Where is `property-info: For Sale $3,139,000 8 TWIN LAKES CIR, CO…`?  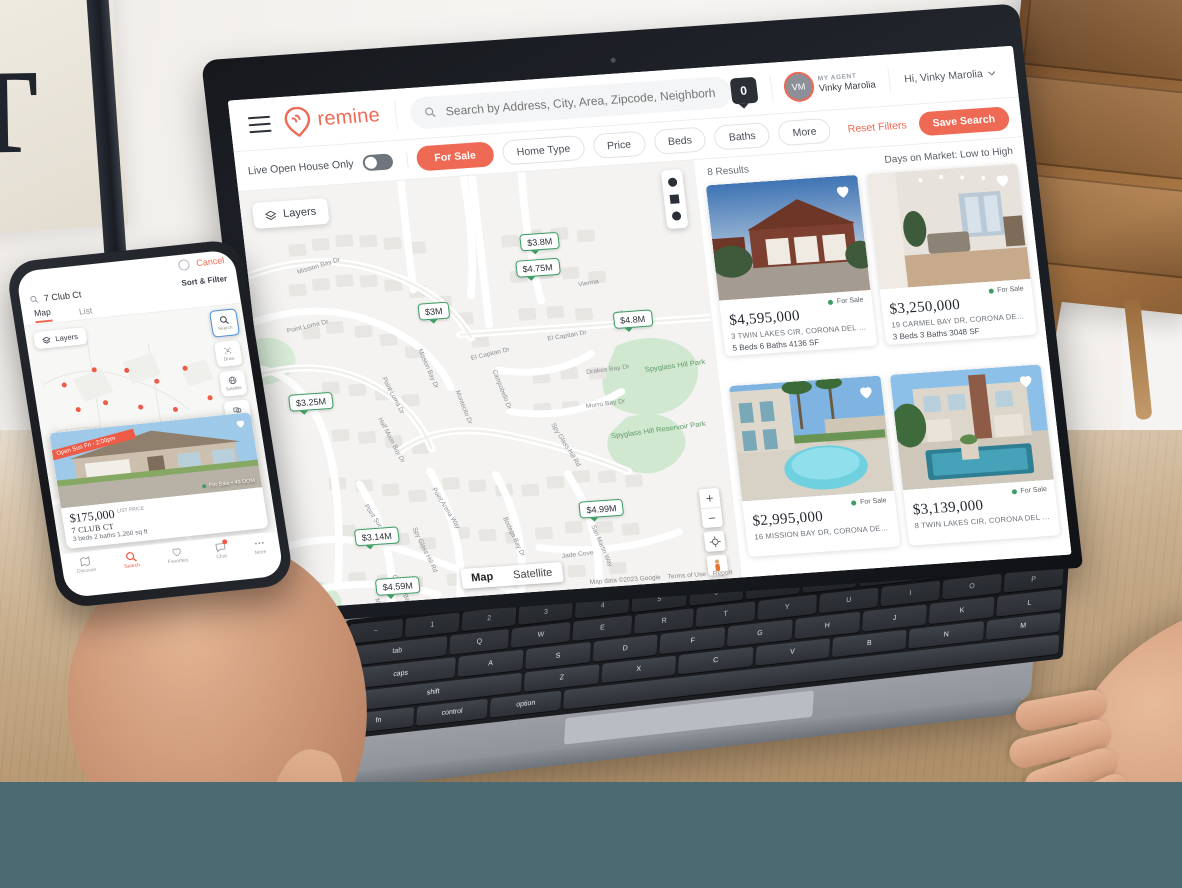
property-info: For Sale $3,139,000 8 TWIN LAKES CIR, CO… is located at coordinates (980, 509).